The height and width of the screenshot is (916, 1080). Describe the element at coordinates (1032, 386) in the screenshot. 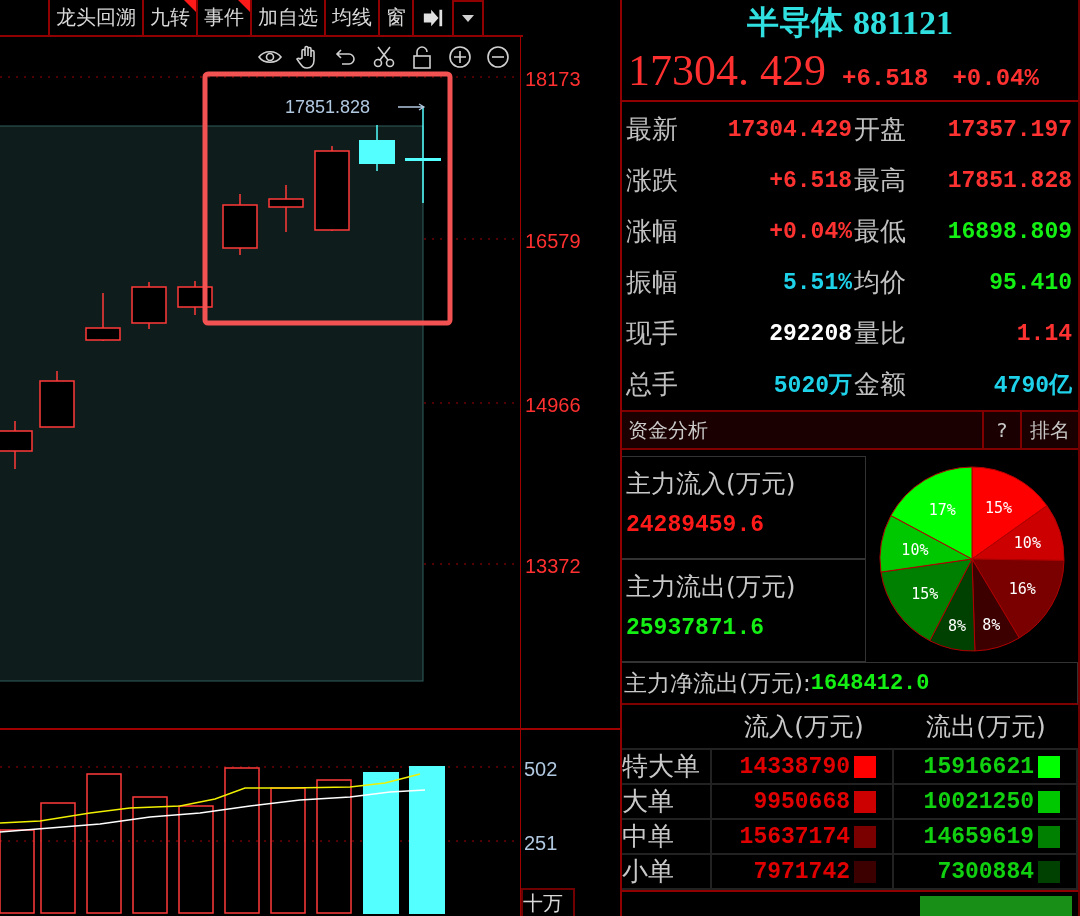

I see `field-value: 4790亿` at that location.